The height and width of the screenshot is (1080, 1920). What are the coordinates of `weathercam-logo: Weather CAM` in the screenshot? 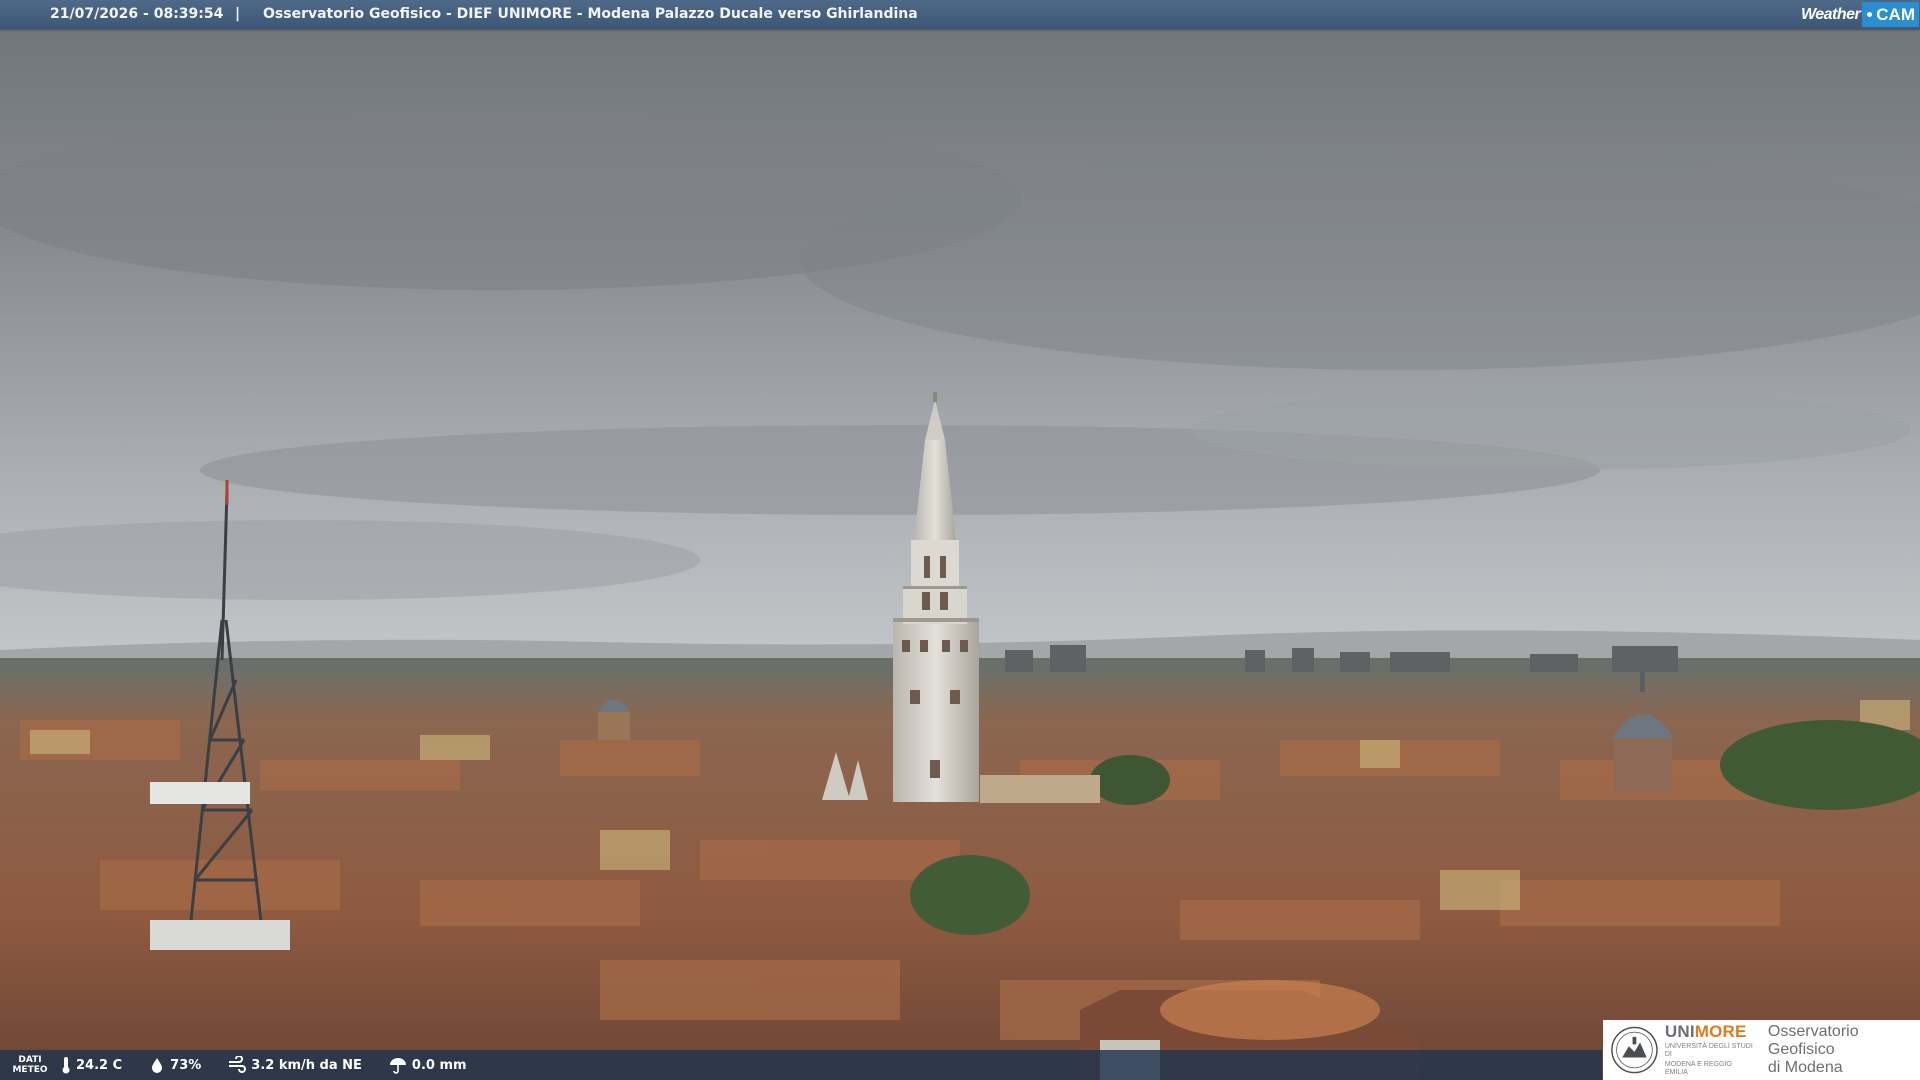 It's located at (1860, 14).